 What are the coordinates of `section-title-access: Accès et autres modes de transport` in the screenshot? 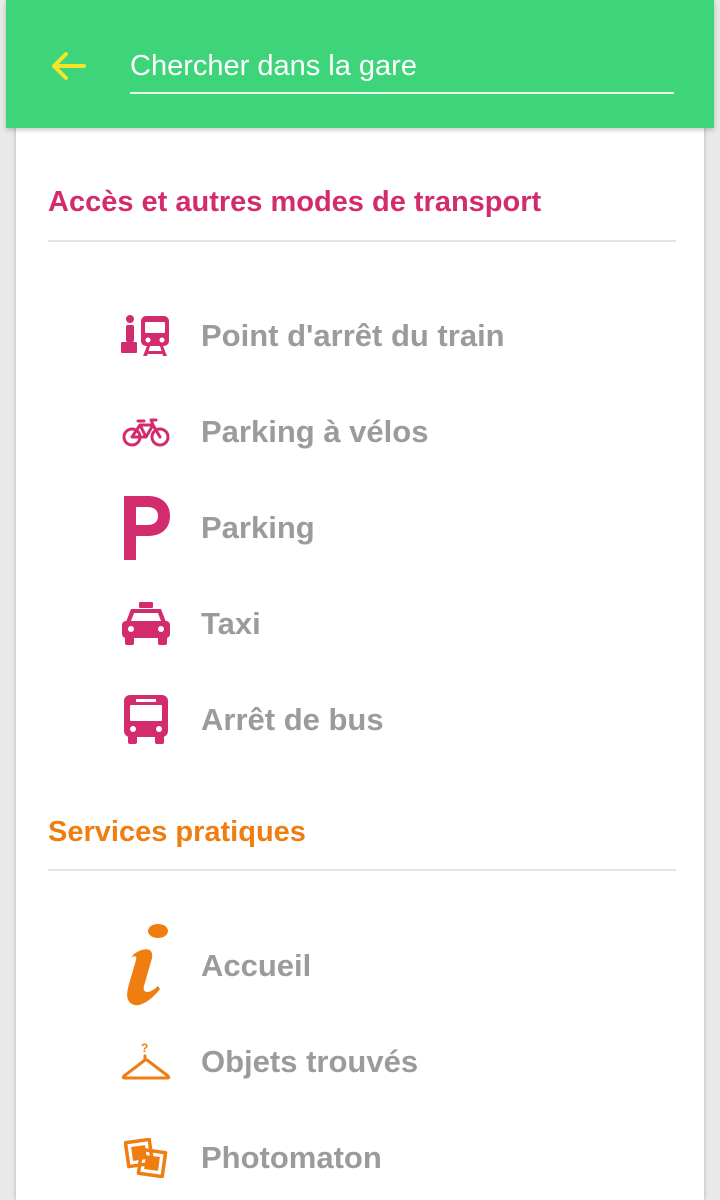 It's located at (295, 202).